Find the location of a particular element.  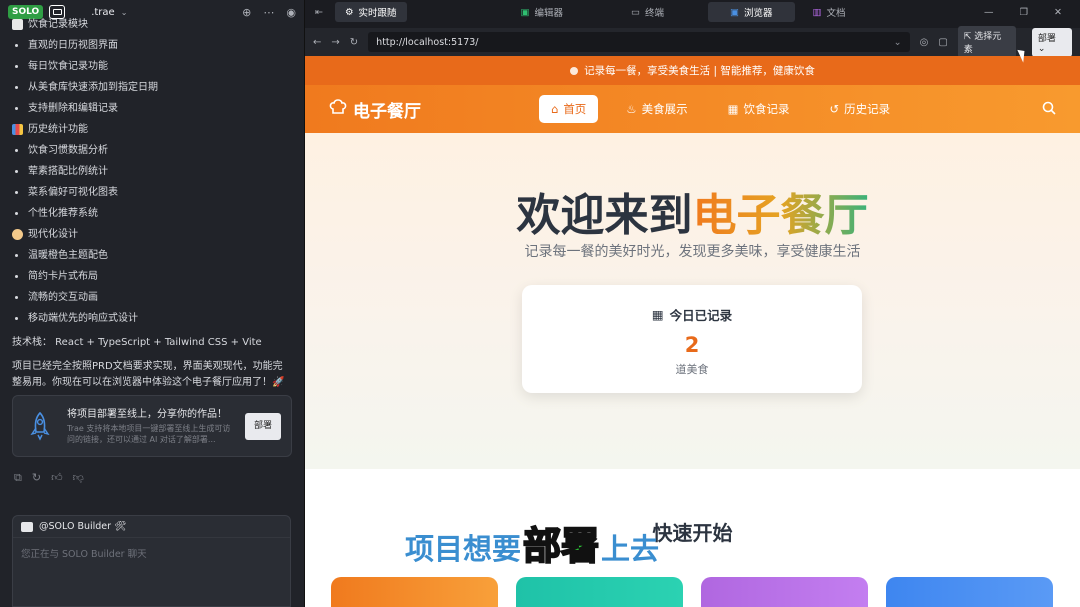

section-title: 历史统计功能 is located at coordinates (58, 129).